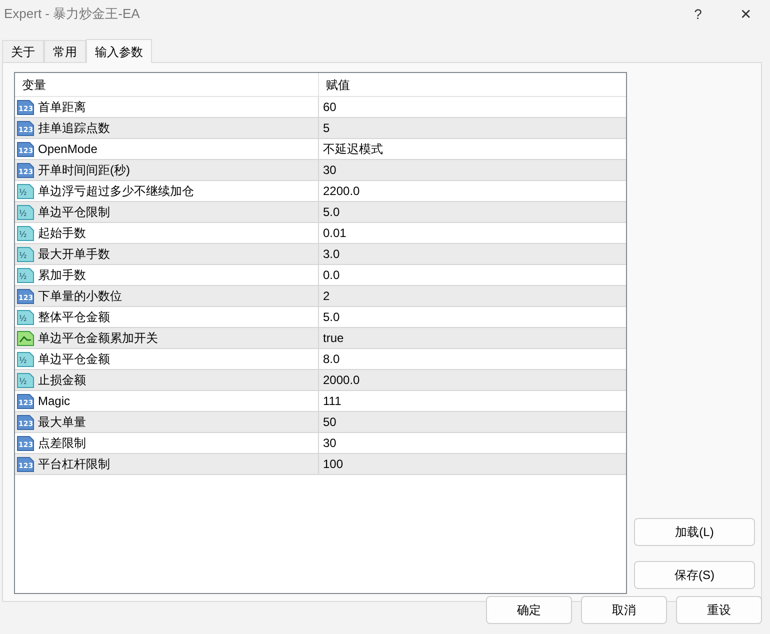  Describe the element at coordinates (334, 233) in the screenshot. I see `parameter-value: 0.01` at that location.